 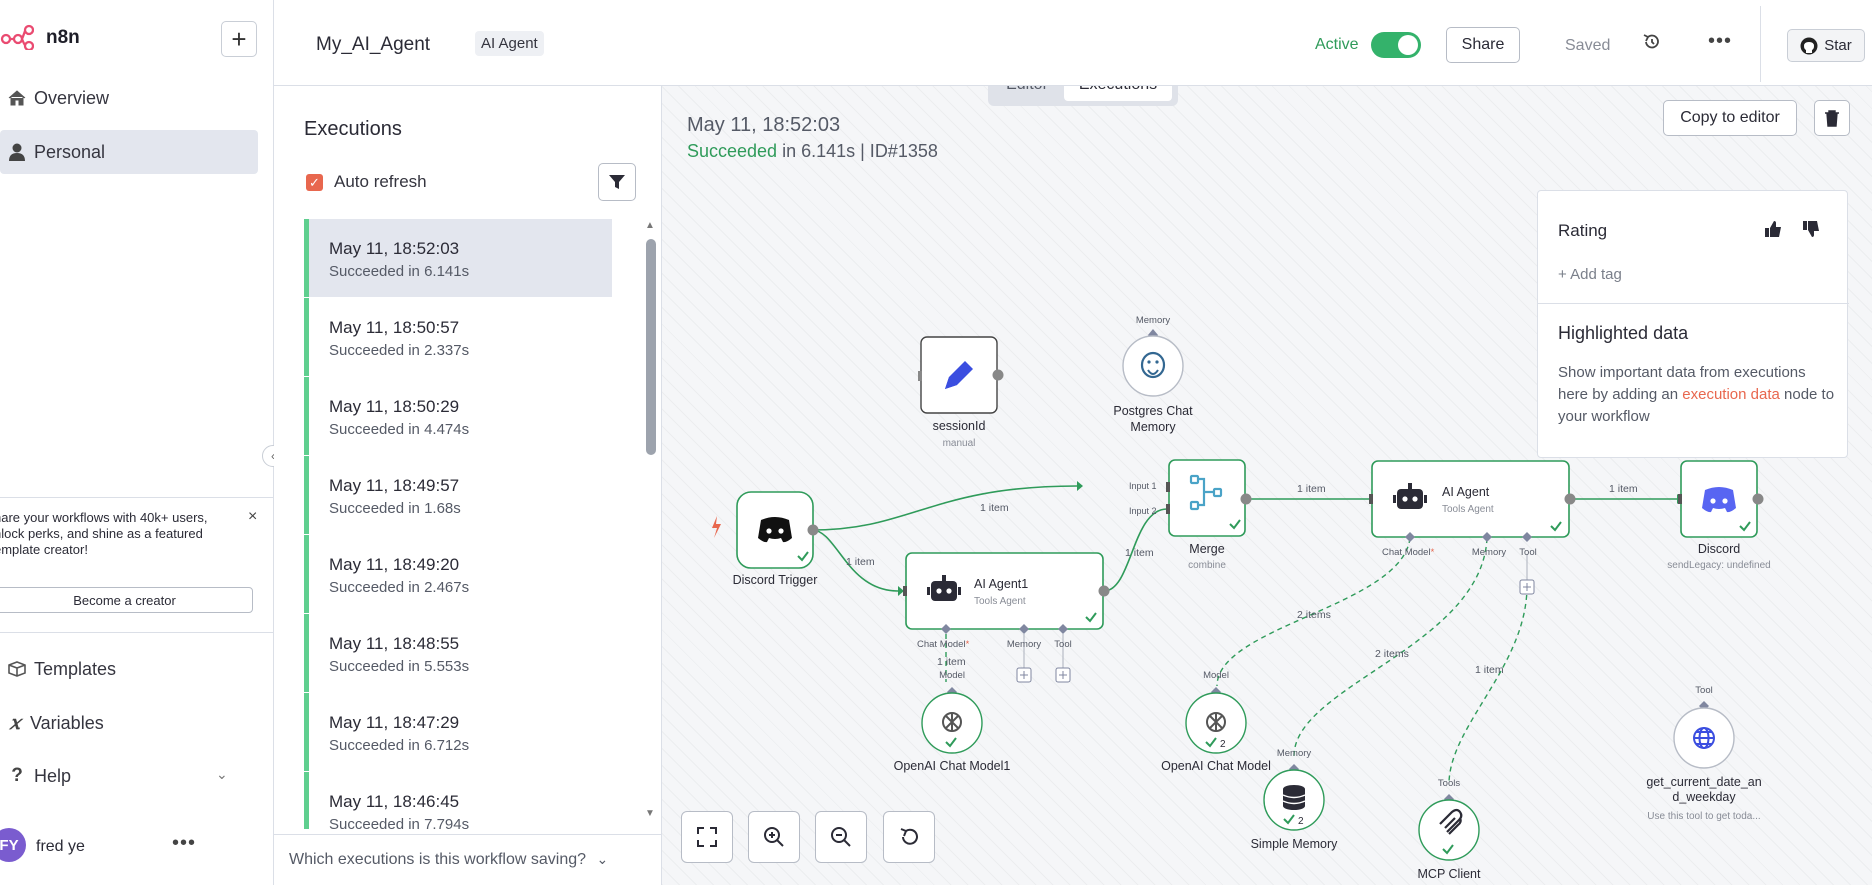 I want to click on execution-item: May 11, 18:49:57 Succeeded in 1.68s, so click(x=458, y=495).